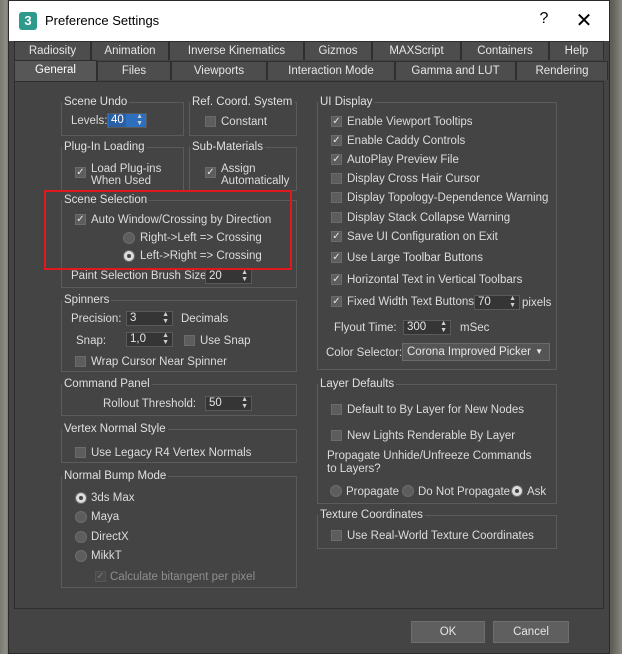 This screenshot has height=654, width=622. What do you see at coordinates (448, 632) in the screenshot?
I see `ok-button: OK` at bounding box center [448, 632].